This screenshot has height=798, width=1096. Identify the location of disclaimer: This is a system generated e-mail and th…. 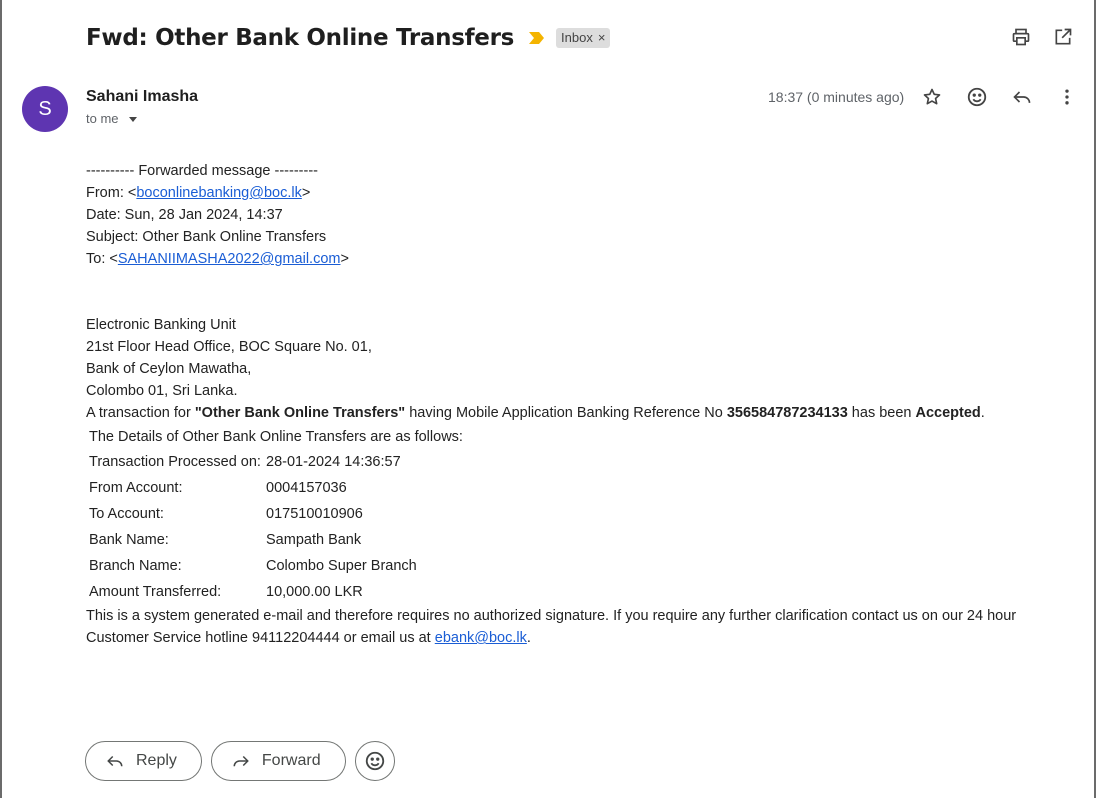
(581, 627).